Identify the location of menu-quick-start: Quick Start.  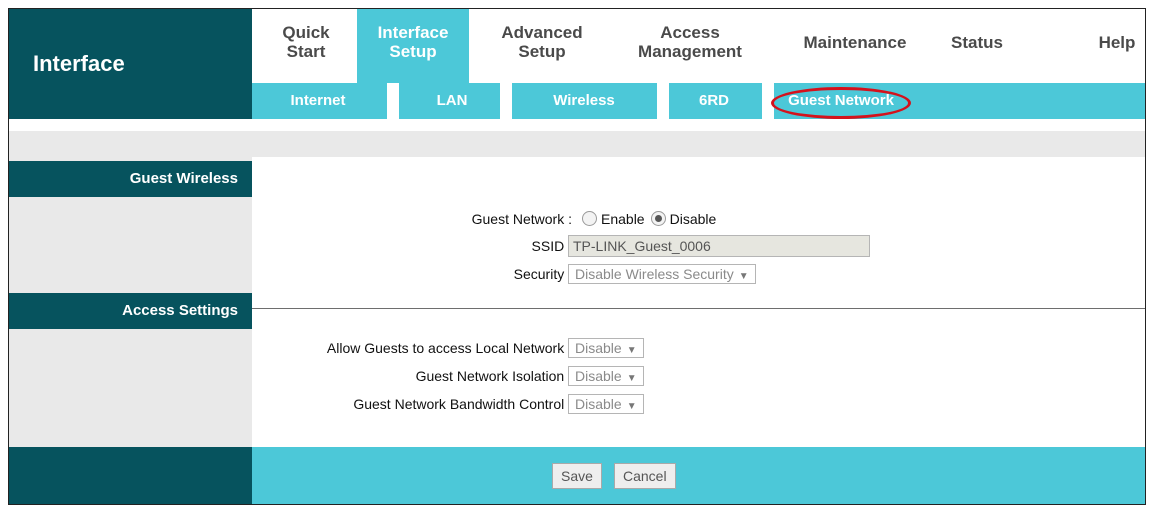
(306, 47).